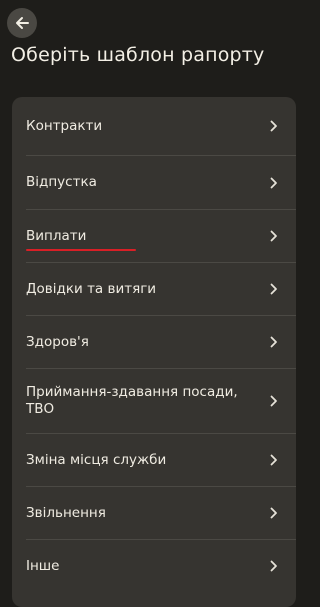  Describe the element at coordinates (161, 566) in the screenshot. I see `menu-item-other: Інше` at that location.